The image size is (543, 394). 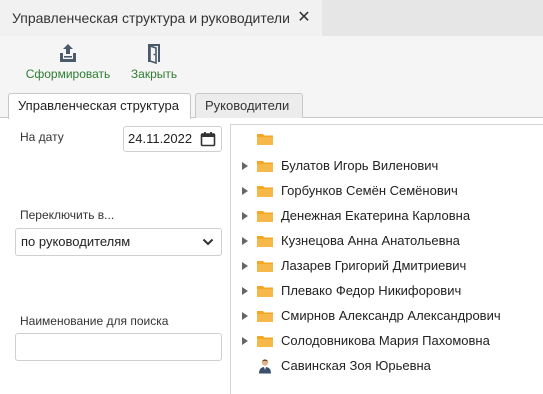 What do you see at coordinates (374, 265) in the screenshot?
I see `tree-node-label: Лазарев Григорий Дмитриевич` at bounding box center [374, 265].